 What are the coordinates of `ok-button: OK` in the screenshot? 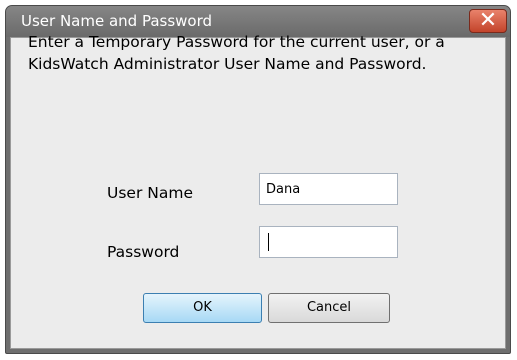 It's located at (202, 308).